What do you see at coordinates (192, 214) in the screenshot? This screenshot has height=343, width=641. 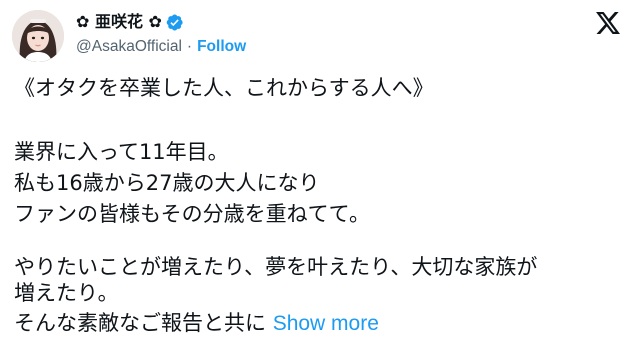 I see `tweet-line: ファンの皆様もその分歳を重ねてて。` at bounding box center [192, 214].